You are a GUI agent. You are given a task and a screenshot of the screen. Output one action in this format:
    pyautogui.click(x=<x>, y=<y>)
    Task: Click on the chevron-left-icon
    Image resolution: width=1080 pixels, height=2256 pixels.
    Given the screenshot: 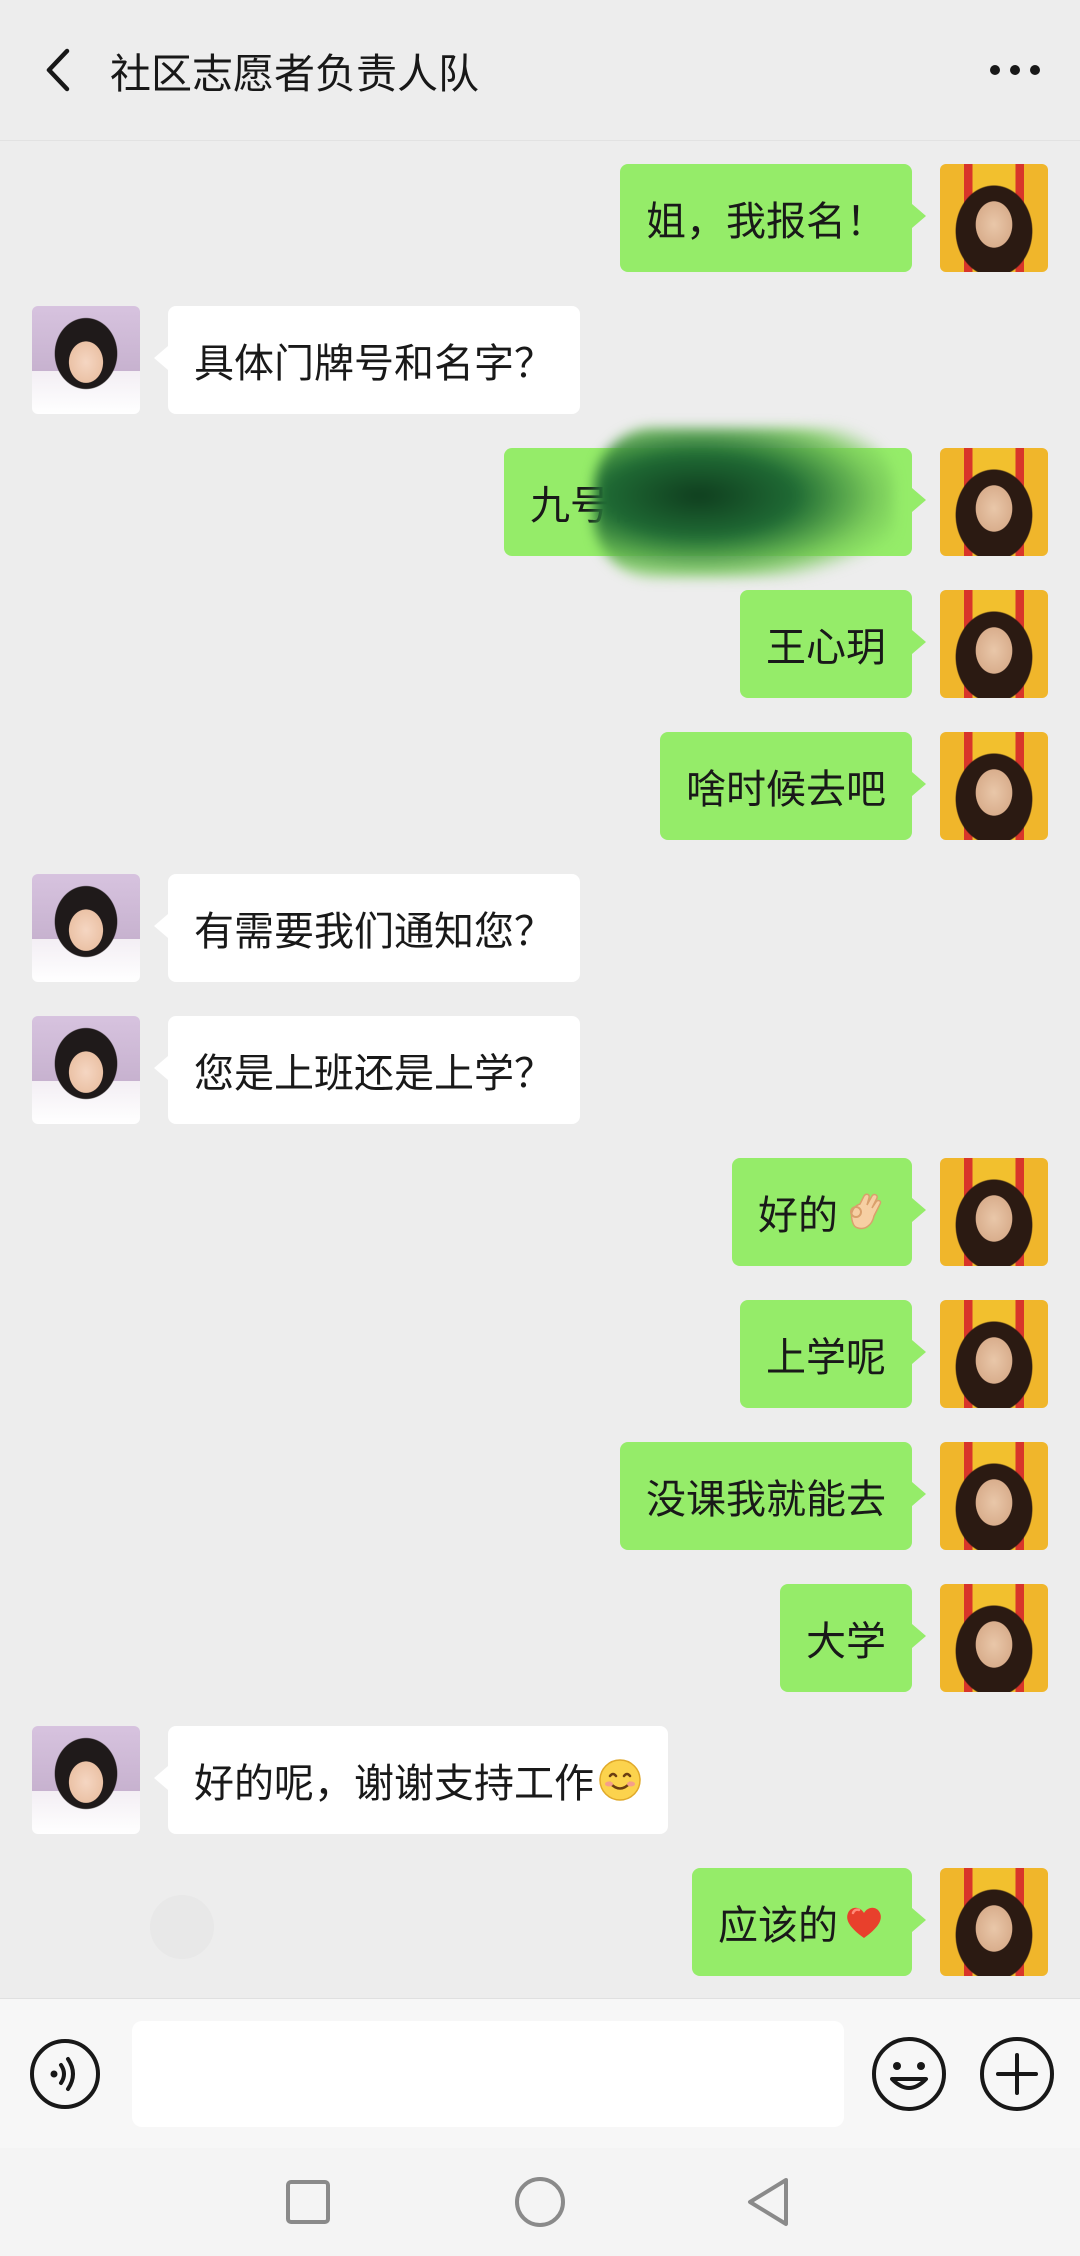 What is the action you would take?
    pyautogui.click(x=58, y=70)
    